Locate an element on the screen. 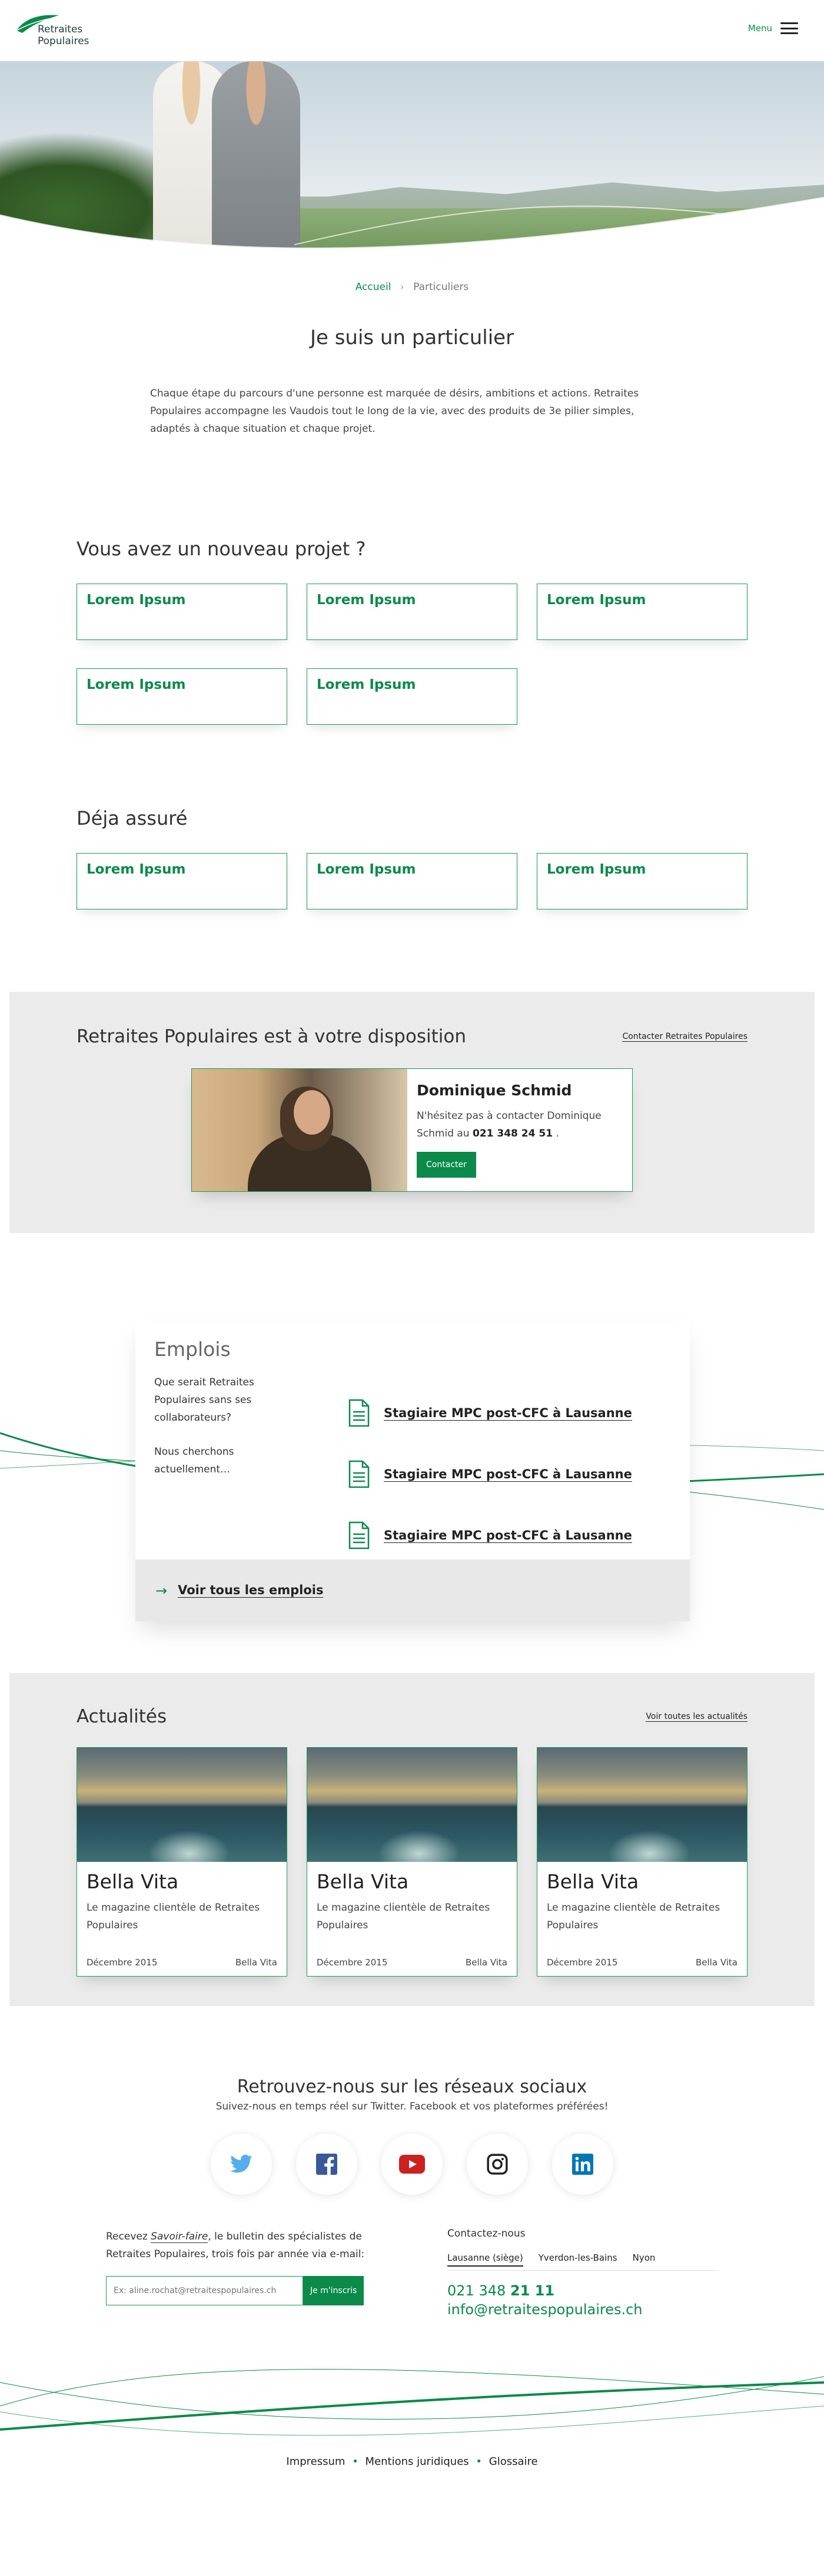  contact-name: Dominique Schmid is located at coordinates (494, 1090).